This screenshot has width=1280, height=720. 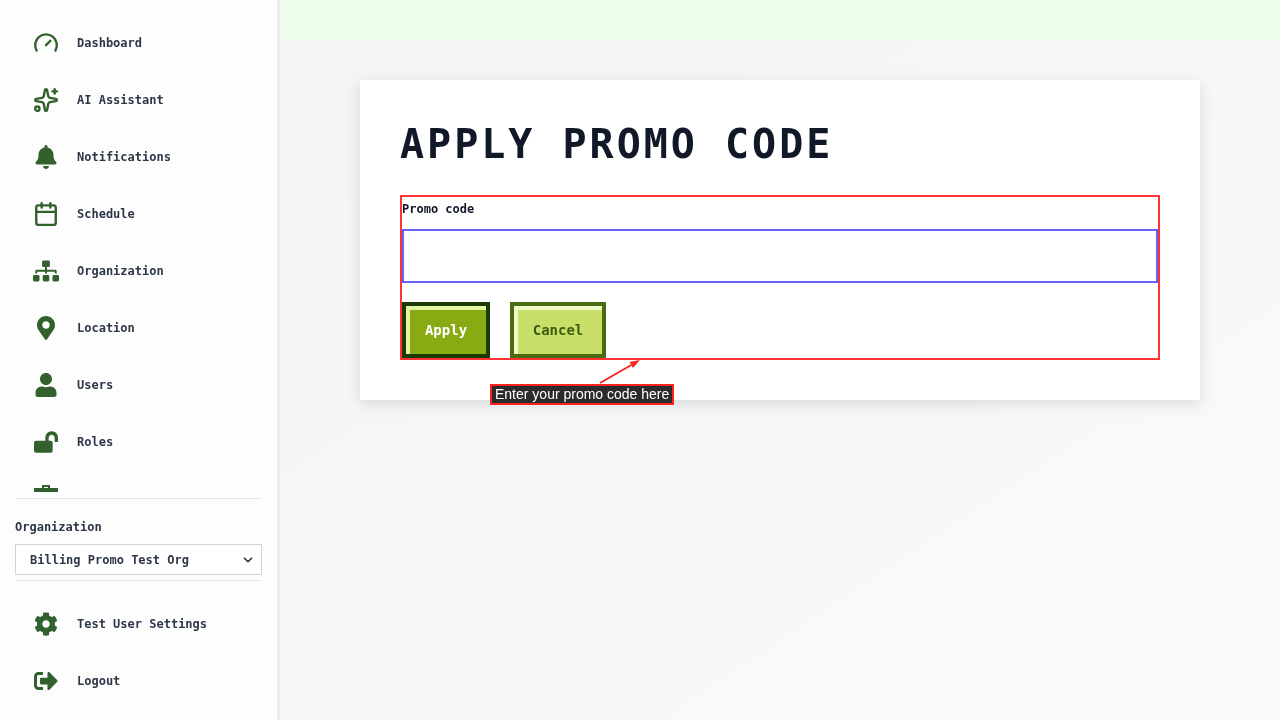 I want to click on nav-item: Roles, so click(x=138, y=441).